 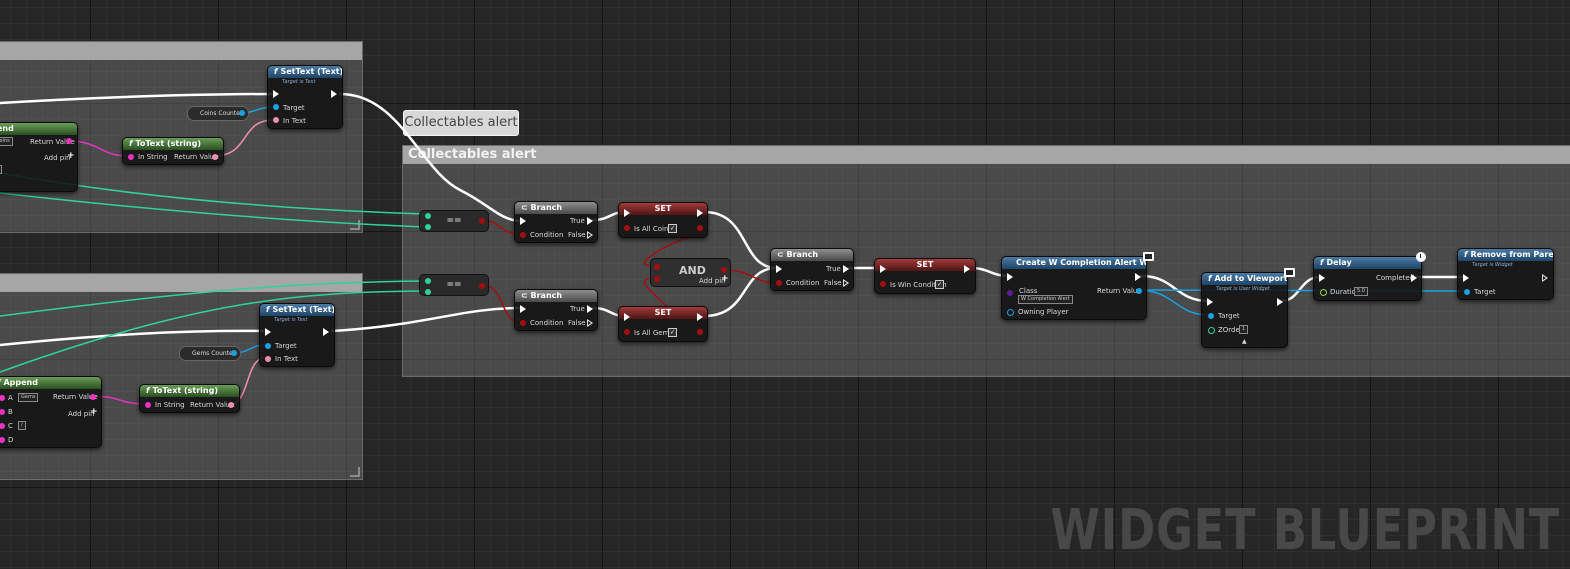 What do you see at coordinates (1369, 276) in the screenshot?
I see `delay-node: f Delay Completed Duration 5.0` at bounding box center [1369, 276].